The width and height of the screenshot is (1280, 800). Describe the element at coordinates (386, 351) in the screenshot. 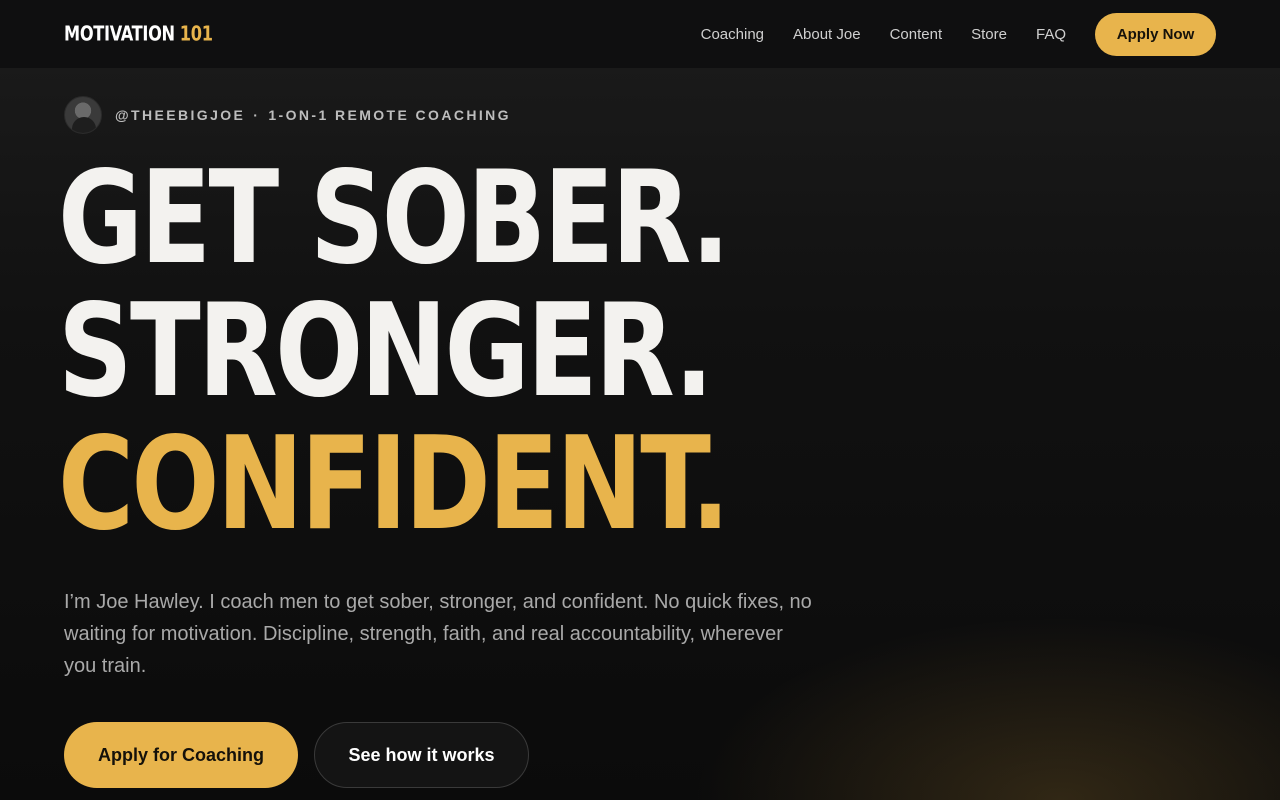

I see `headline-line-2: STRONGER.` at that location.